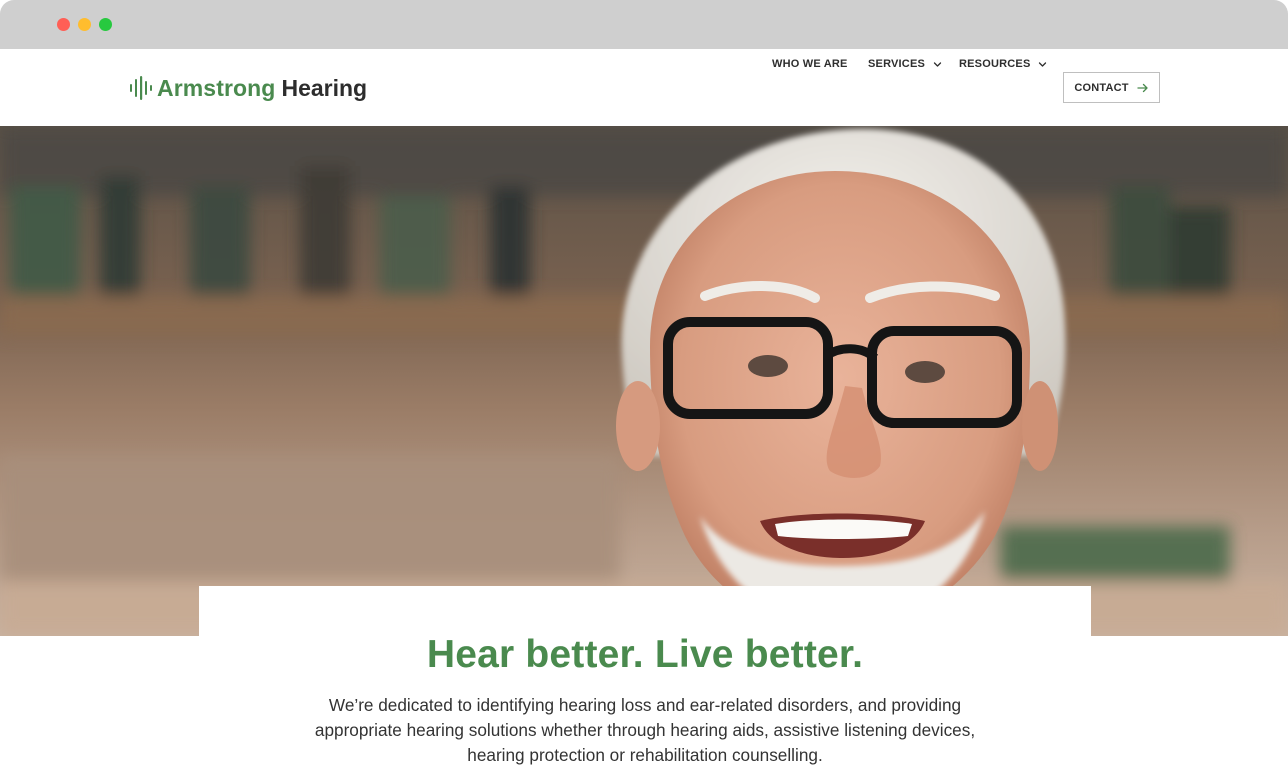  Describe the element at coordinates (105, 24) in the screenshot. I see `window-maximize-button` at that location.